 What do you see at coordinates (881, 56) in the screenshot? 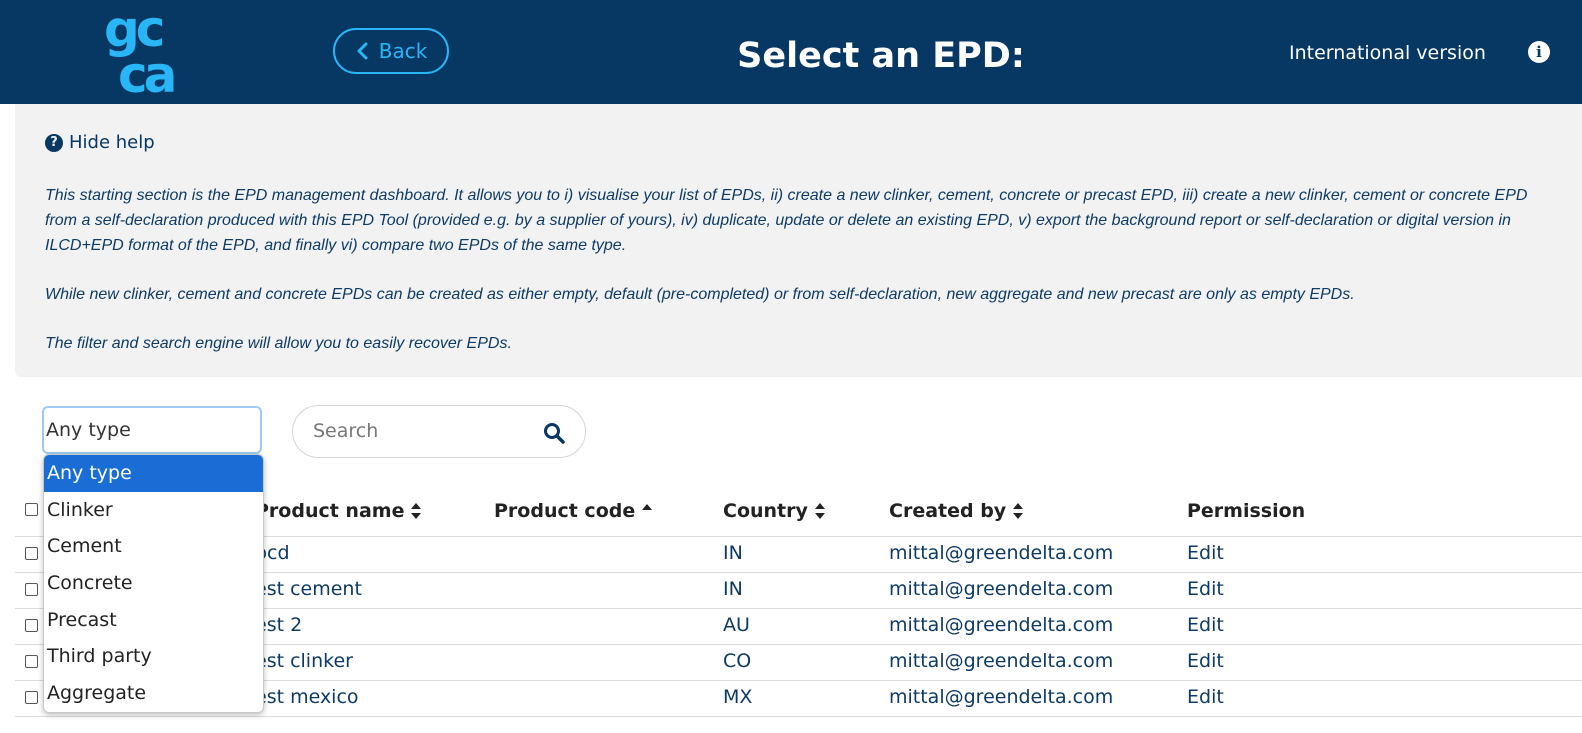
I see `page-title: Select an EPD:` at bounding box center [881, 56].